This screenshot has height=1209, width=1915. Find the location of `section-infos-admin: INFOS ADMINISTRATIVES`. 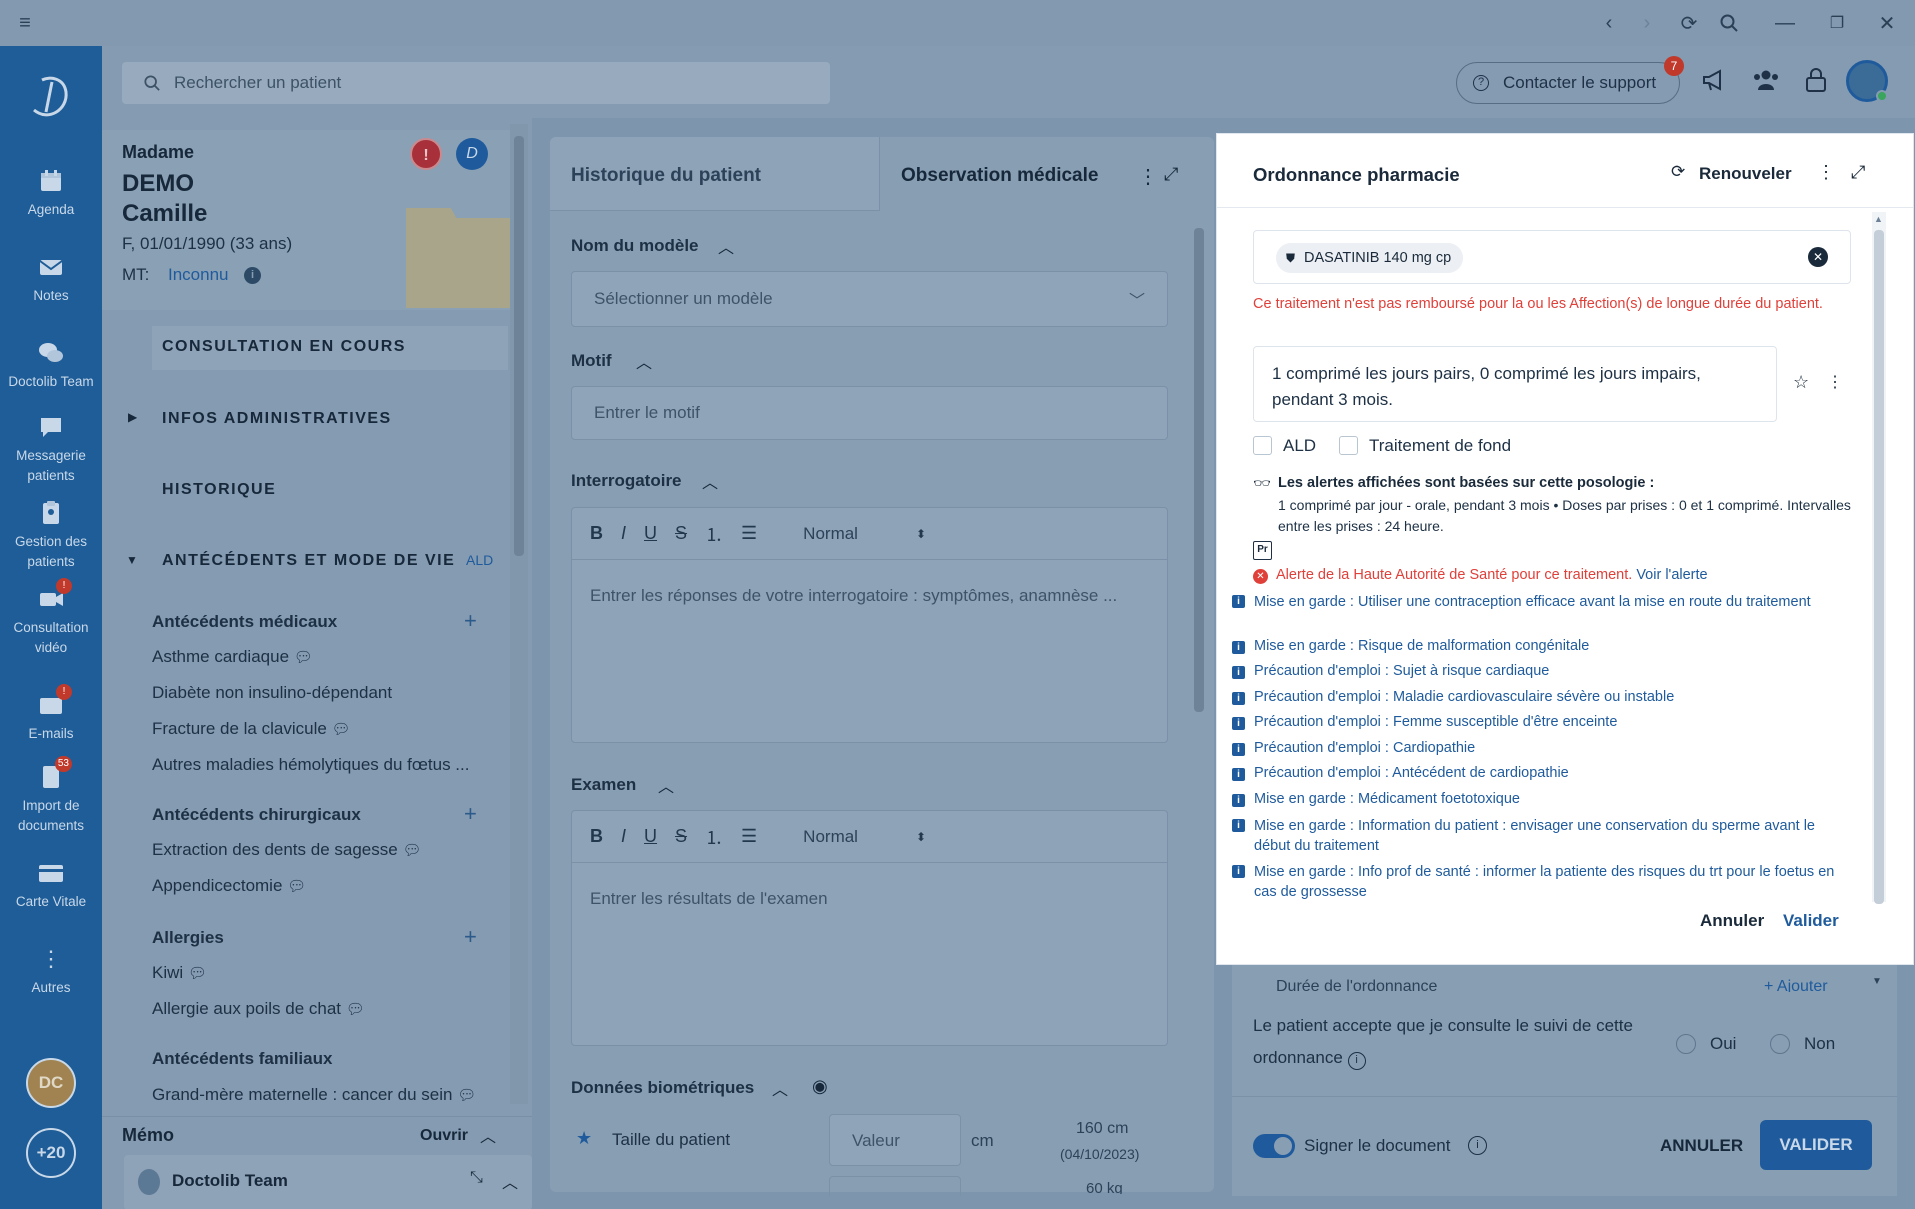

section-infos-admin: INFOS ADMINISTRATIVES is located at coordinates (277, 419).